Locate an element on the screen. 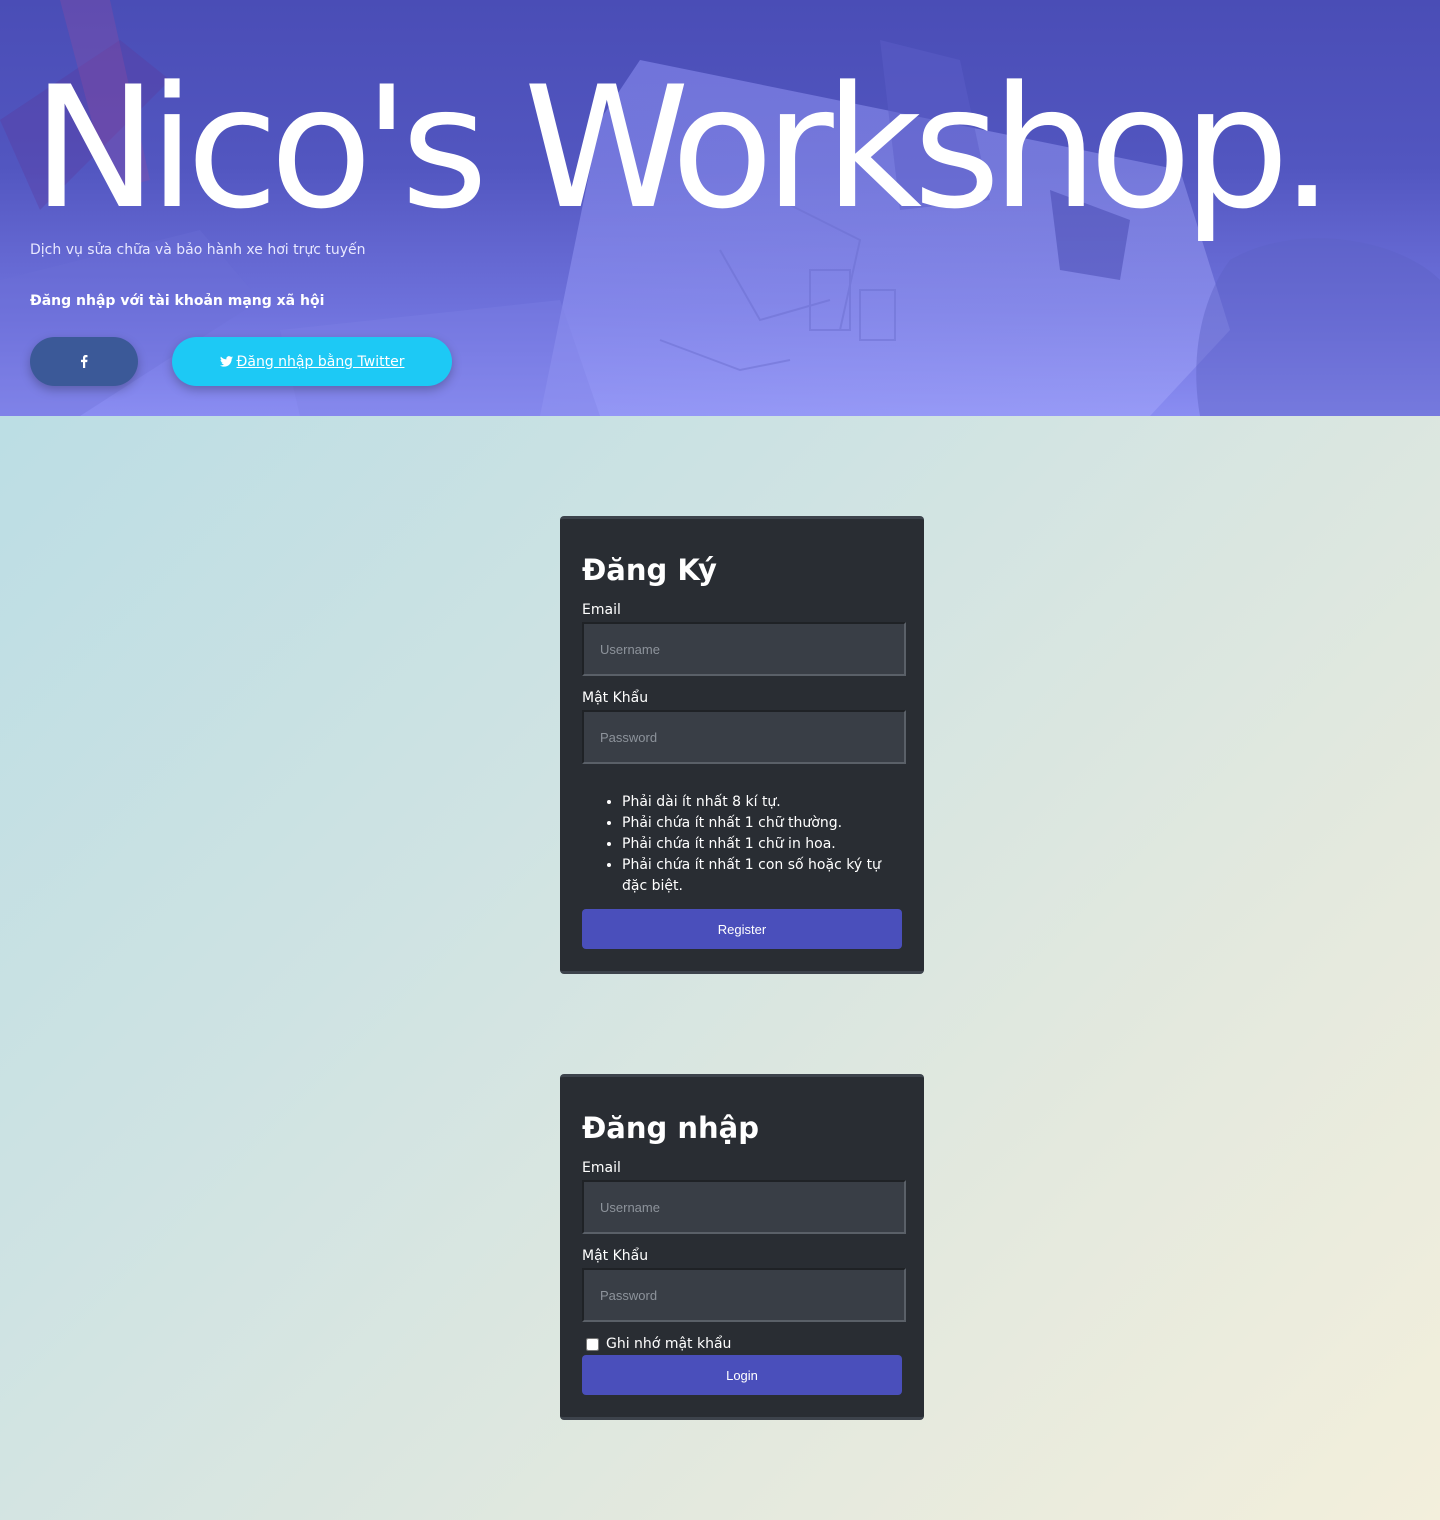 The image size is (1440, 1520). facebook-login-button is located at coordinates (84, 361).